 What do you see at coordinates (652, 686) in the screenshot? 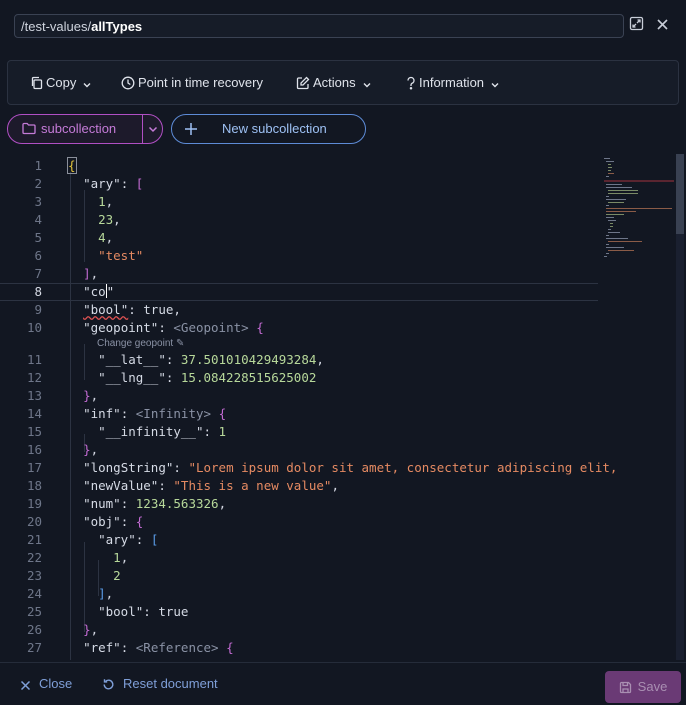
I see `save-label: Save` at bounding box center [652, 686].